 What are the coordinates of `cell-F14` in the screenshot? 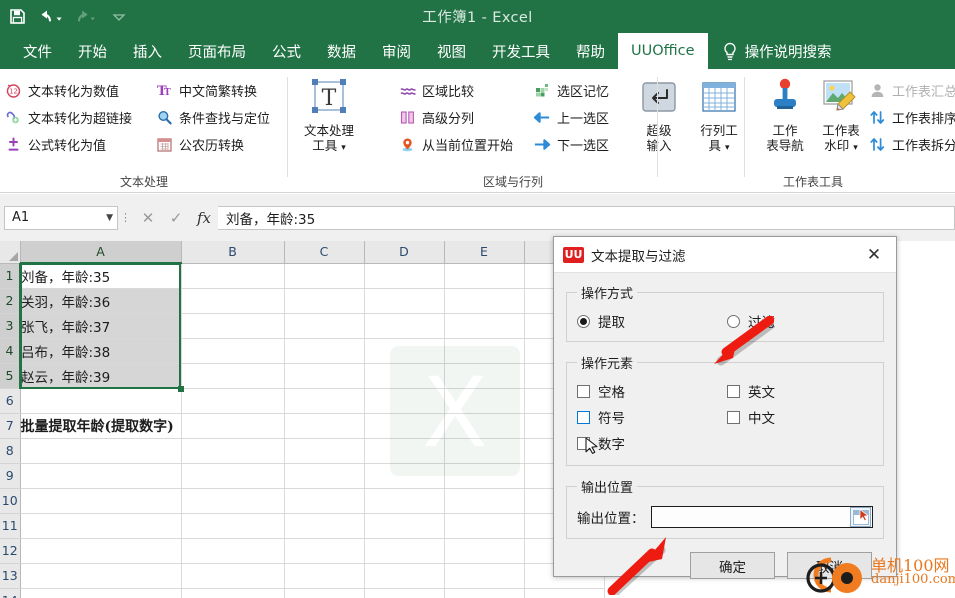 It's located at (564, 593).